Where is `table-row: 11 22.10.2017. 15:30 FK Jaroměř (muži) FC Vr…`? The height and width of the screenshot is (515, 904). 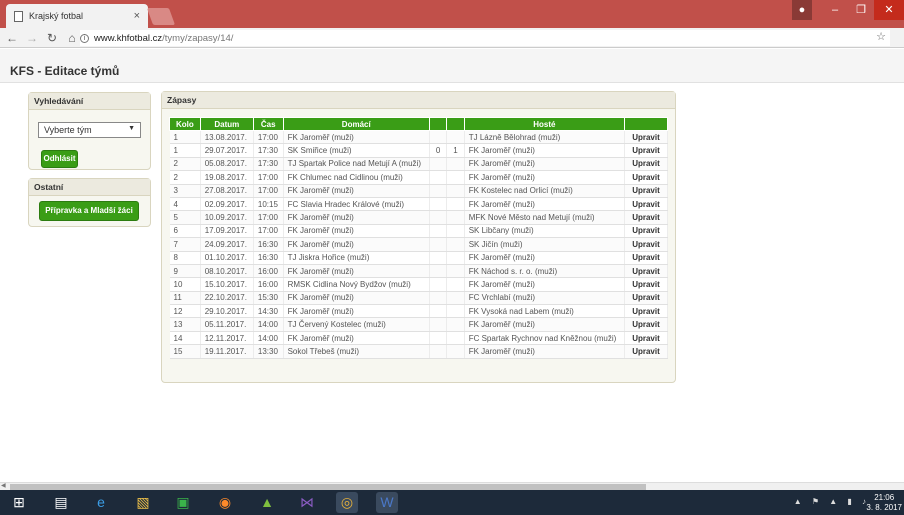 table-row: 11 22.10.2017. 15:30 FK Jaroměř (muži) FC Vr… is located at coordinates (419, 298).